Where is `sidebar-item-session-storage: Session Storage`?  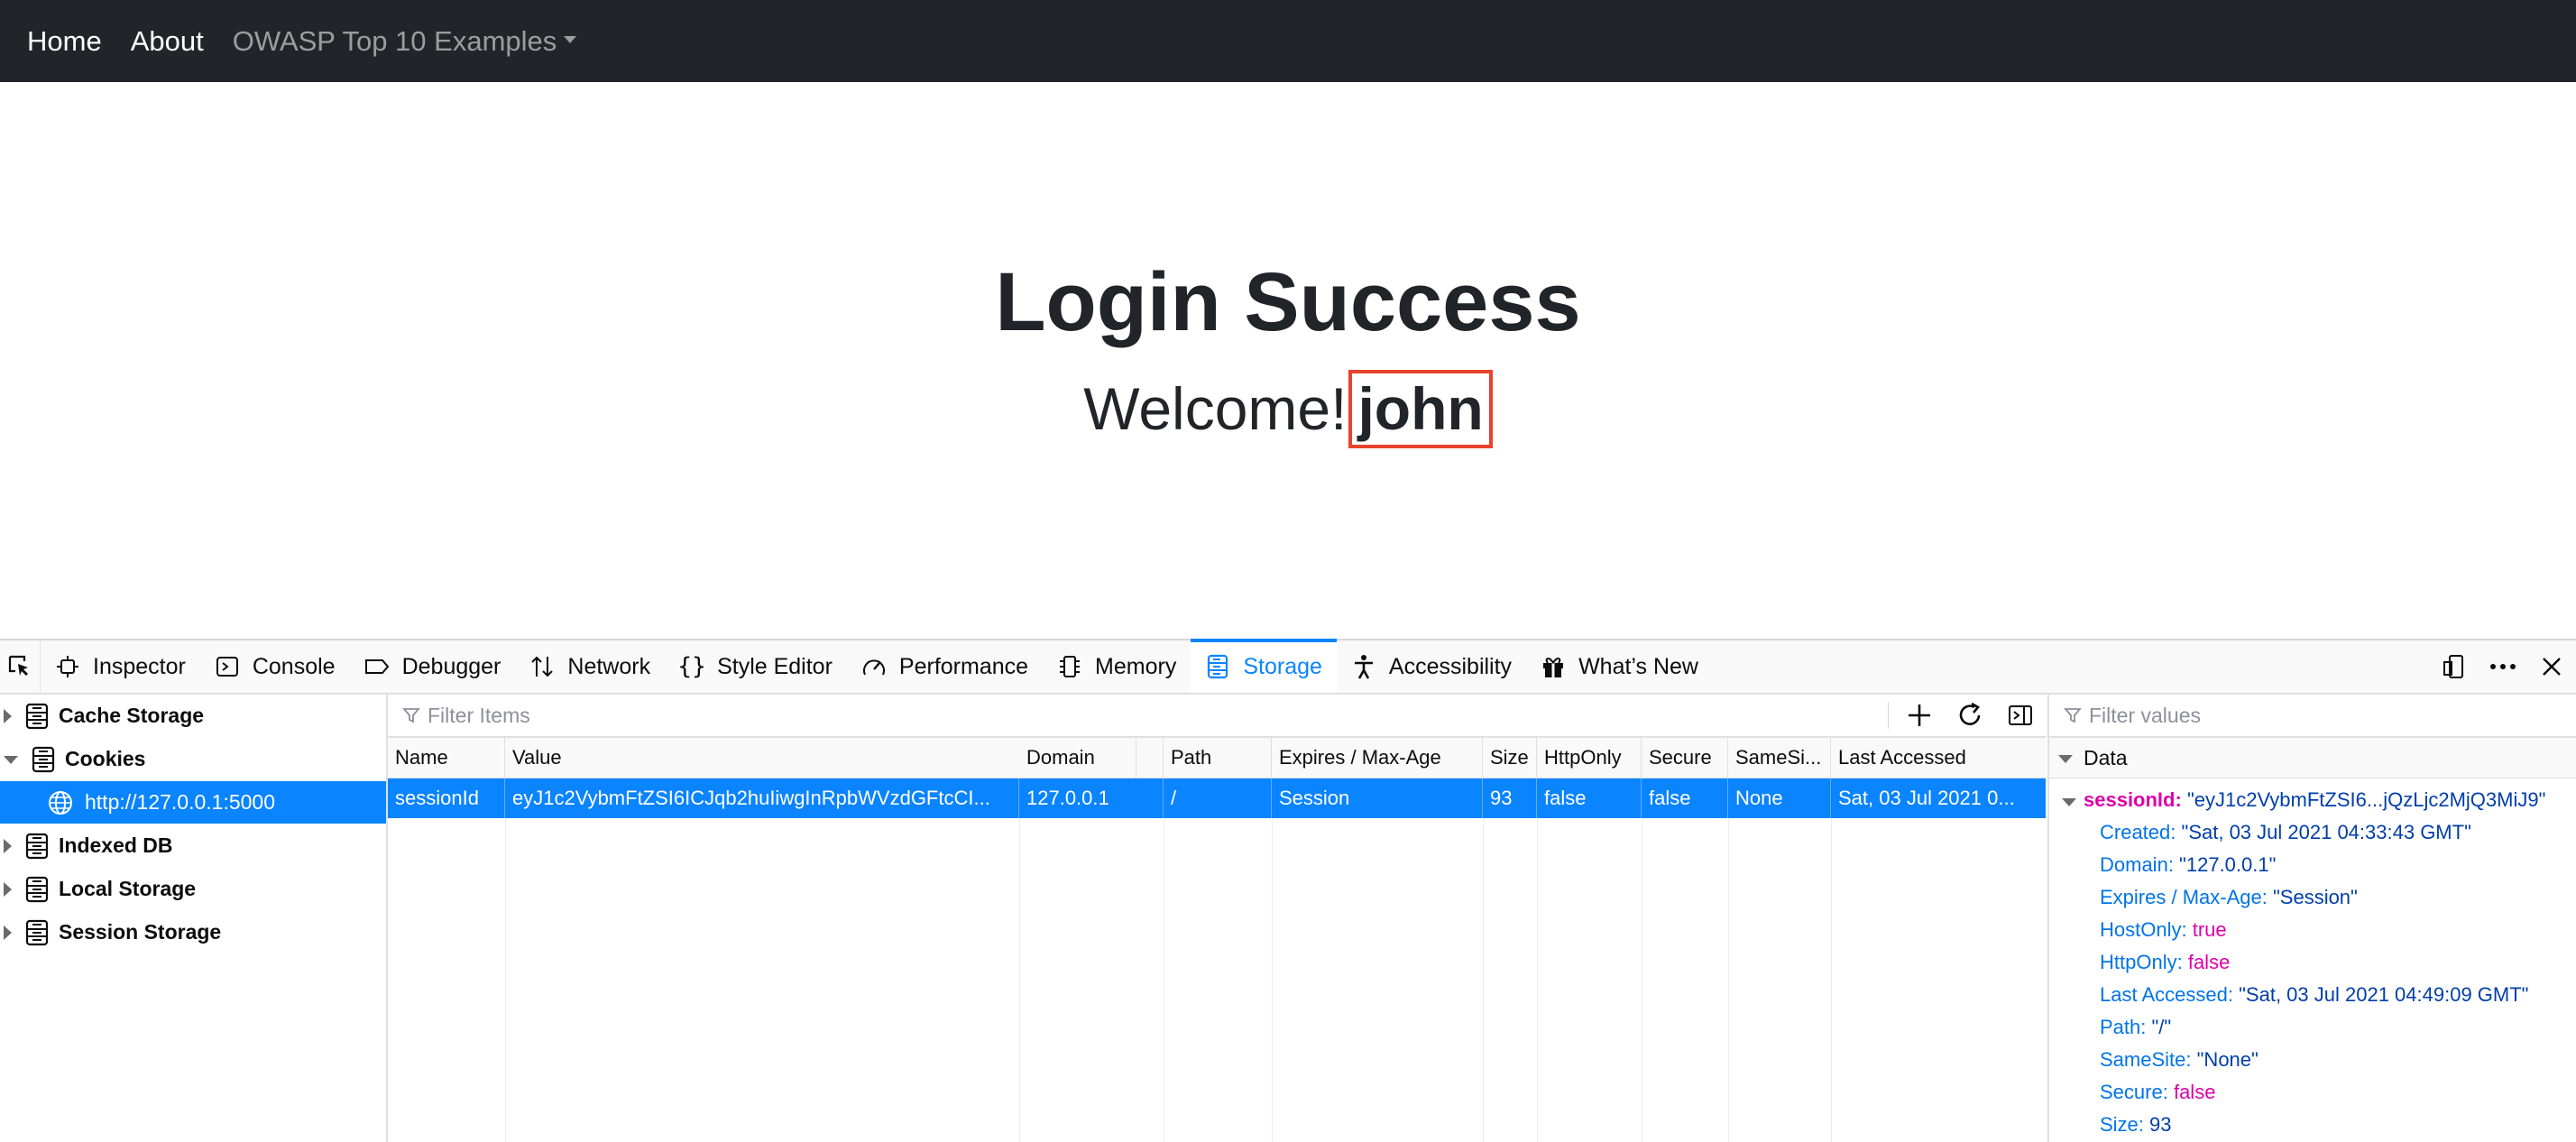 sidebar-item-session-storage: Session Storage is located at coordinates (193, 932).